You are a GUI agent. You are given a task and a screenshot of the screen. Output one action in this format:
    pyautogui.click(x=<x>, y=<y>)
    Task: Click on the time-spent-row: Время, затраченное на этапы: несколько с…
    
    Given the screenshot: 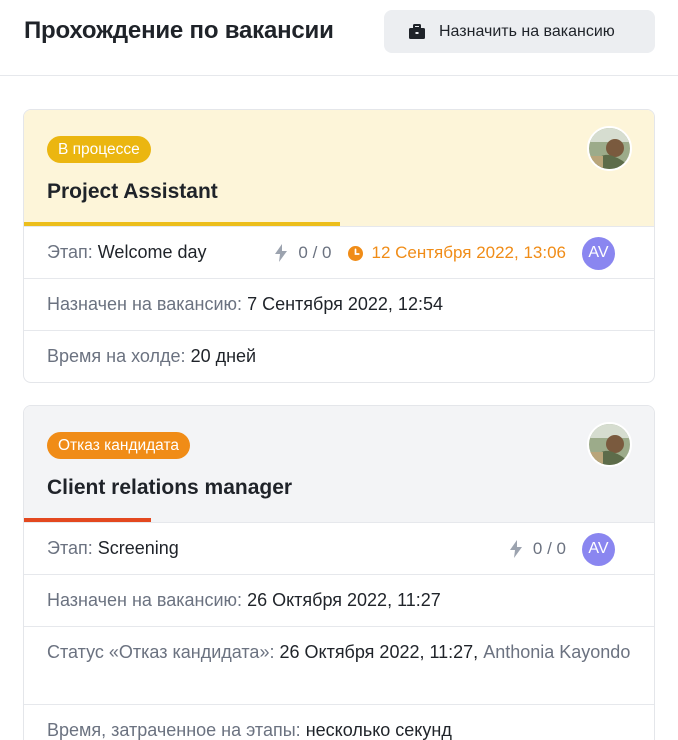 What is the action you would take?
    pyautogui.click(x=339, y=722)
    